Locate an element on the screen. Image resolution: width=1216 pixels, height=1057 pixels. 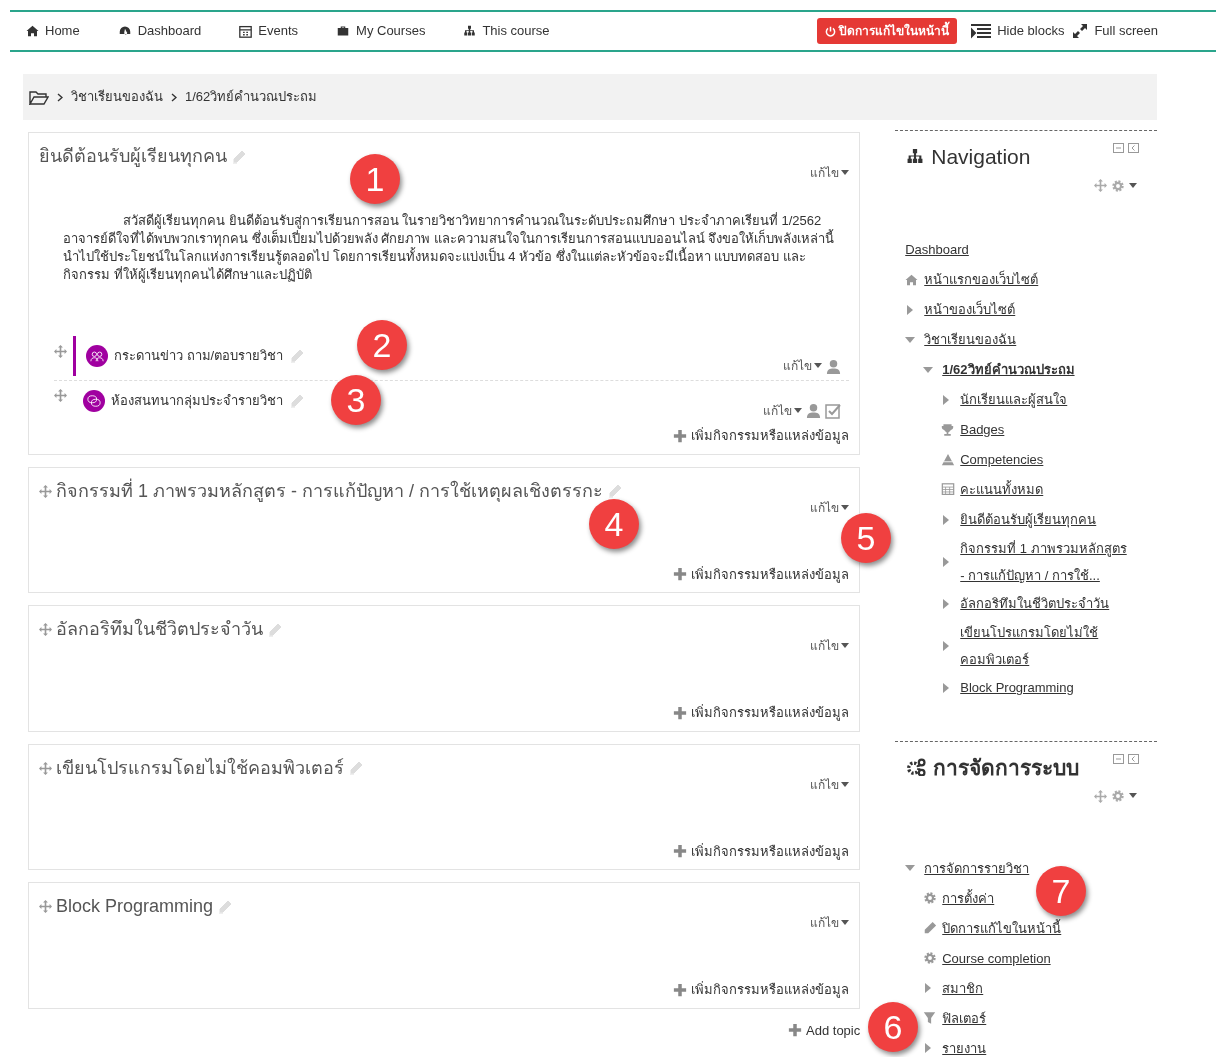
tree-item: อัลกอริทึมในชีวิตประจำวัน is located at coordinates (1035, 603).